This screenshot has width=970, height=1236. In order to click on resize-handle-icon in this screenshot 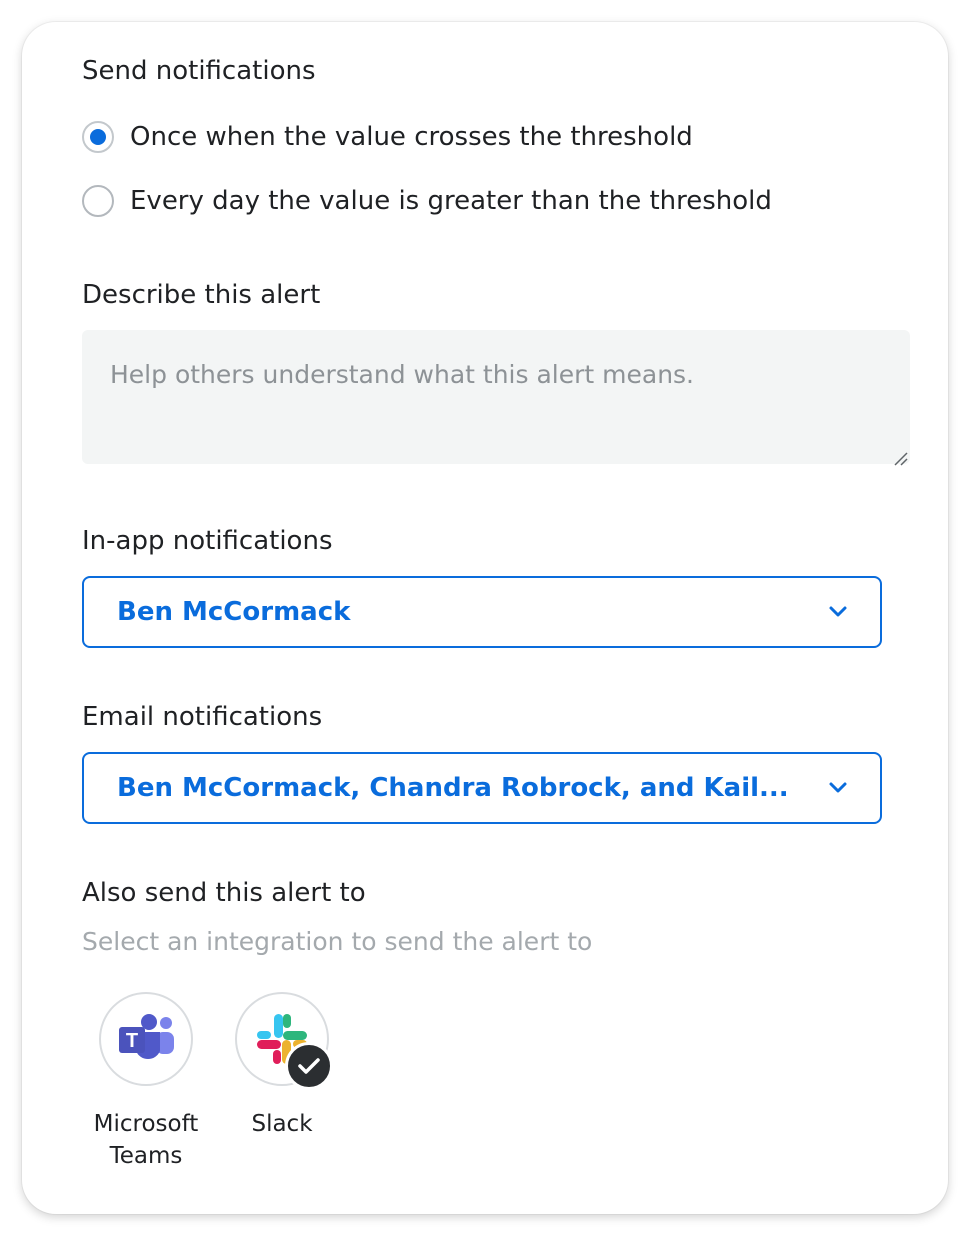, I will do `click(900, 458)`.